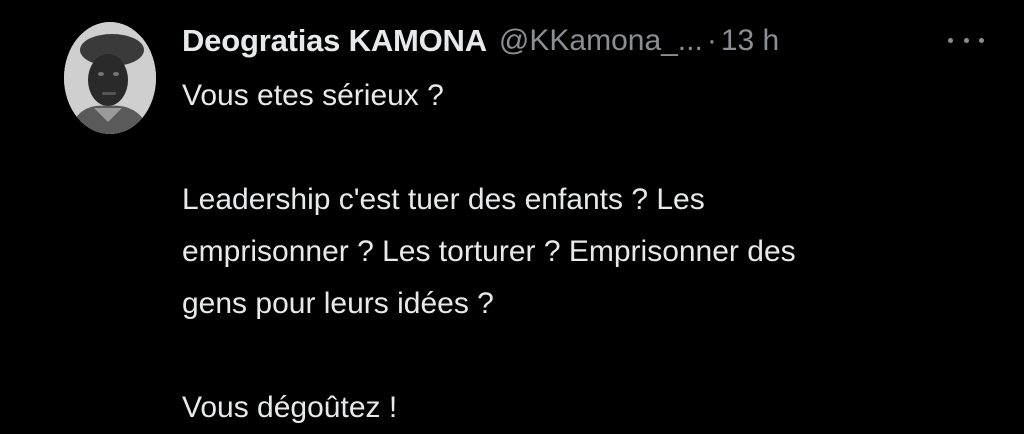  I want to click on tweet-line: Leadership c'est tuer des enfants ? Les, so click(443, 199).